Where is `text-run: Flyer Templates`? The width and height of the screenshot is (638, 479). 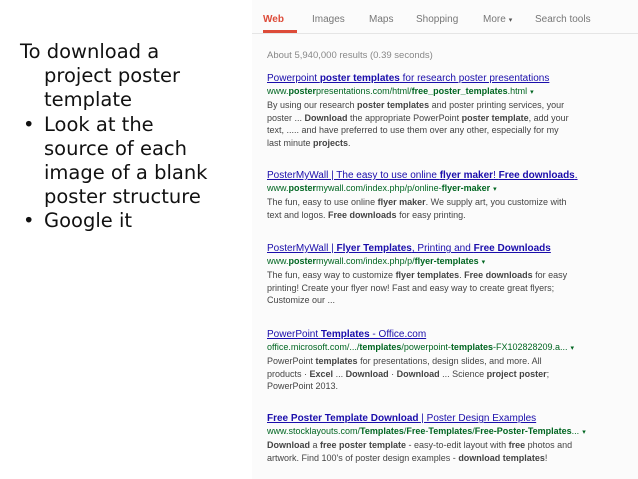
text-run: Flyer Templates is located at coordinates (374, 248).